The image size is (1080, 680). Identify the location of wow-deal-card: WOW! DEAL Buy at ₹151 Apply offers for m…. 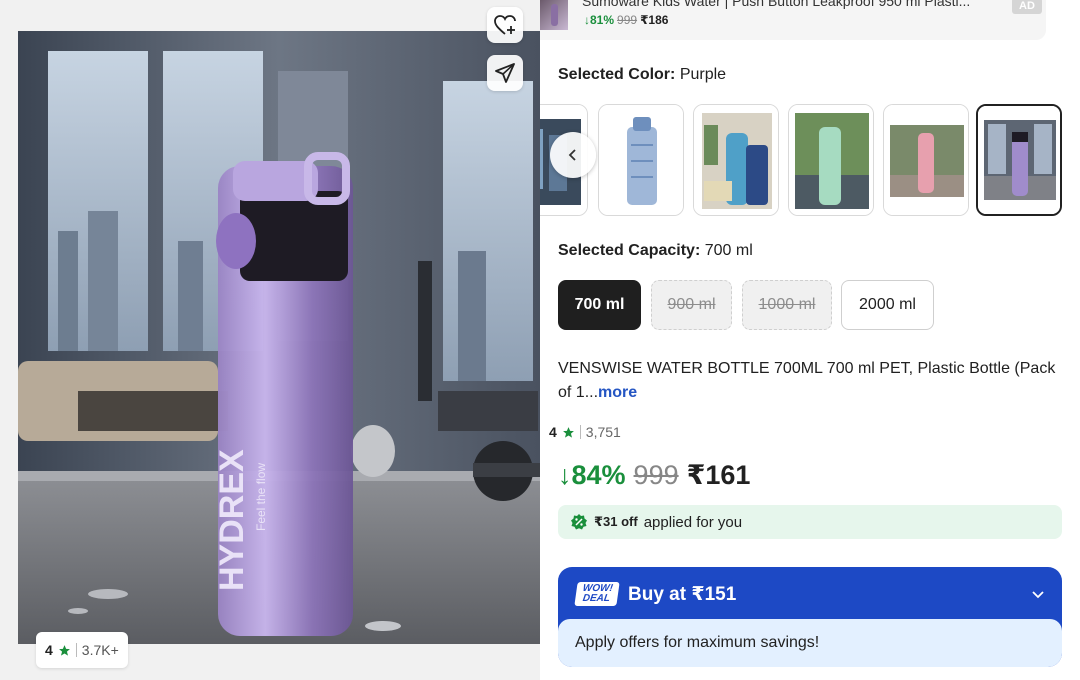
(810, 617).